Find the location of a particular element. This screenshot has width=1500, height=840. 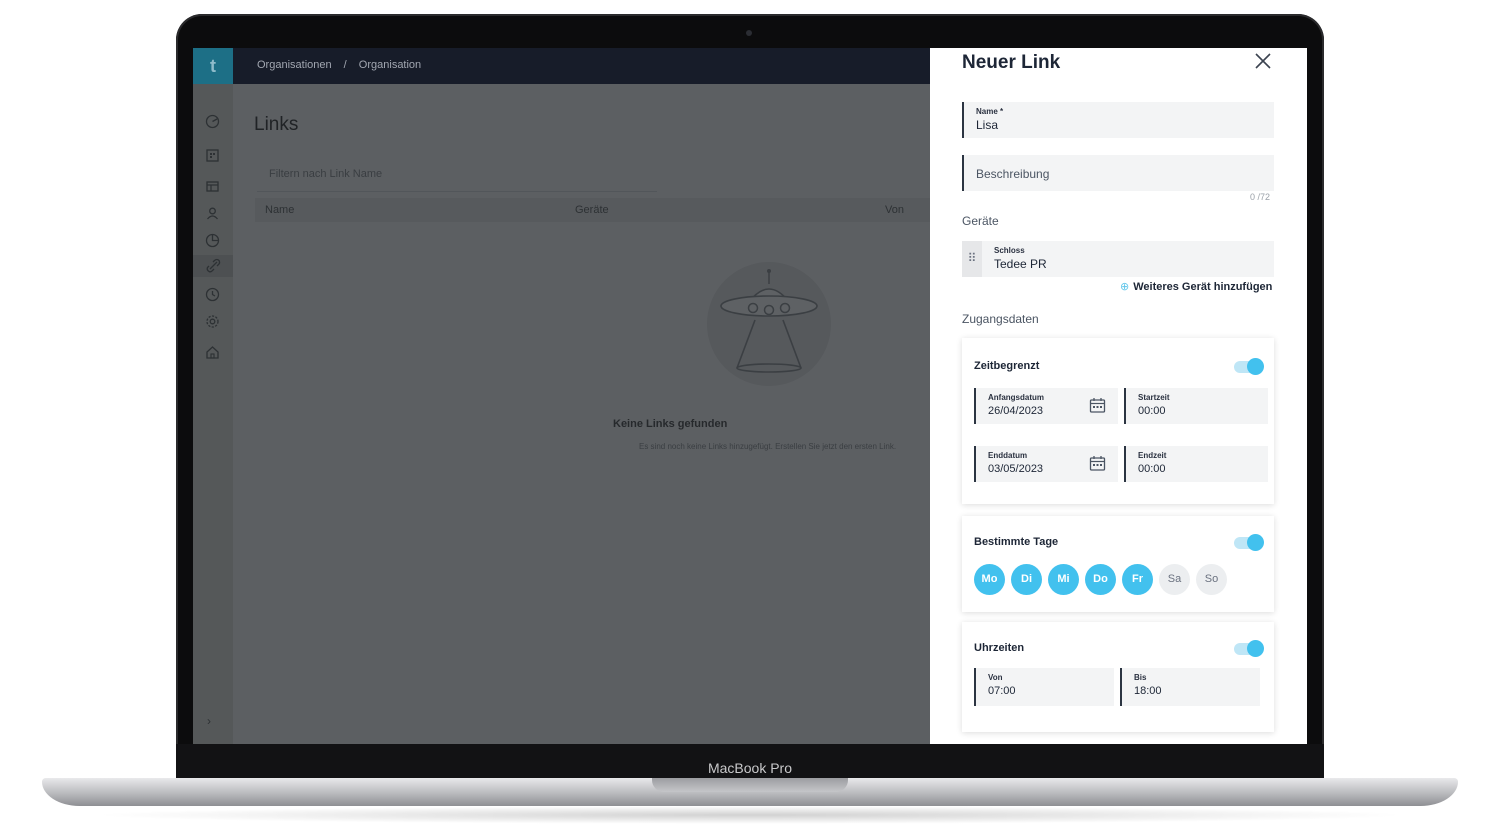

description-counter: 0 /72 is located at coordinates (1260, 197).